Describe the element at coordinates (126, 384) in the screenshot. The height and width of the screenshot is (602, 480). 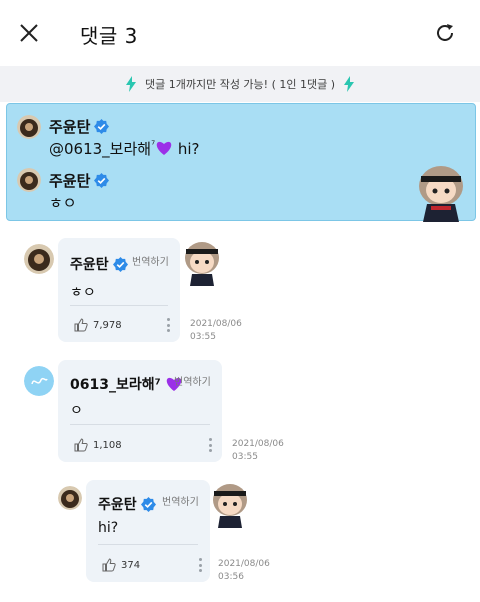
I see `author-name: 0613_보라해⁷` at that location.